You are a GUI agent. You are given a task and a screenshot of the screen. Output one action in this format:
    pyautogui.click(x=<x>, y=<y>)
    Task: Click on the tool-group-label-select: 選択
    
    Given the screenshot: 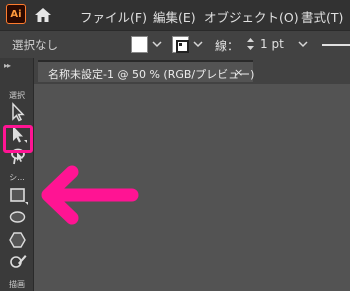 What is the action you would take?
    pyautogui.click(x=17, y=95)
    